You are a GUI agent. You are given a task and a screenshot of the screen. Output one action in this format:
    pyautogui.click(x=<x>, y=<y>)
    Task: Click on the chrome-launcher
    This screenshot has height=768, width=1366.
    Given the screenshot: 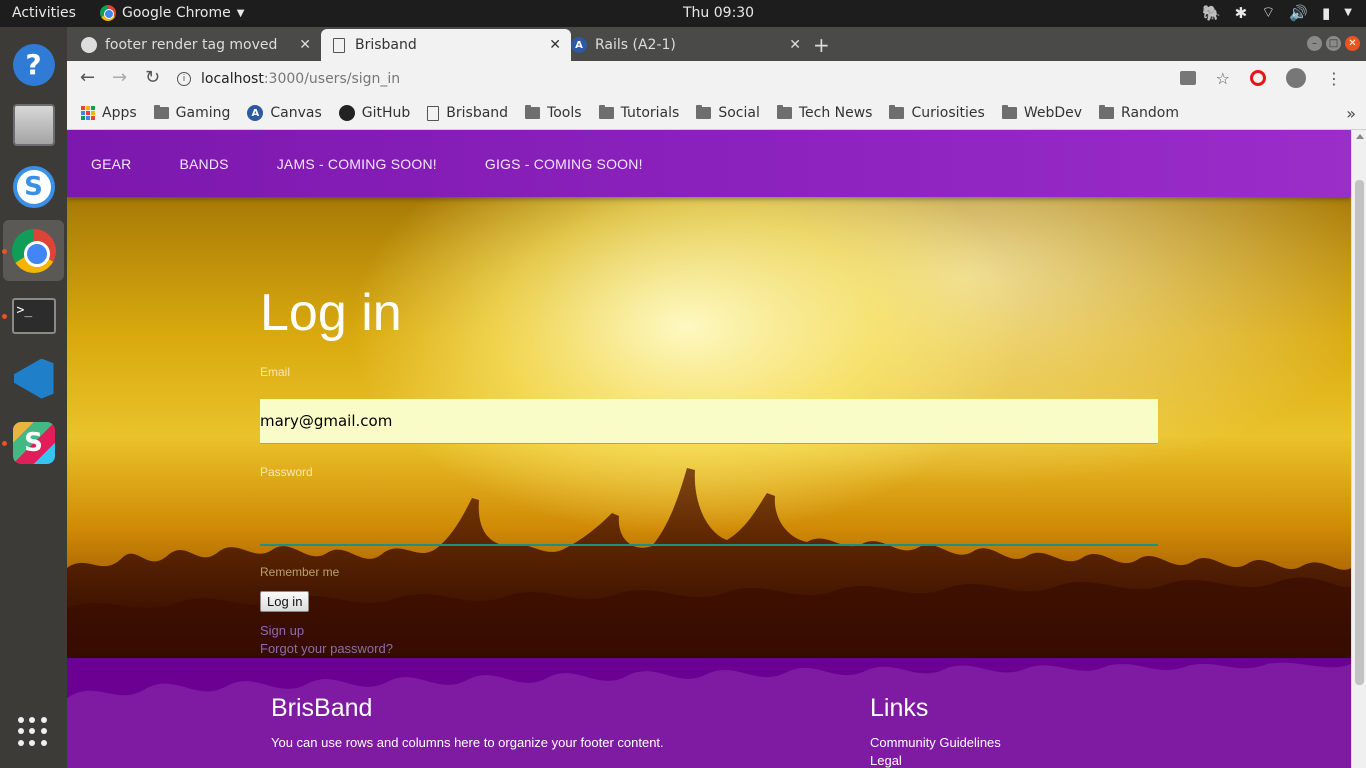 What is the action you would take?
    pyautogui.click(x=33, y=250)
    